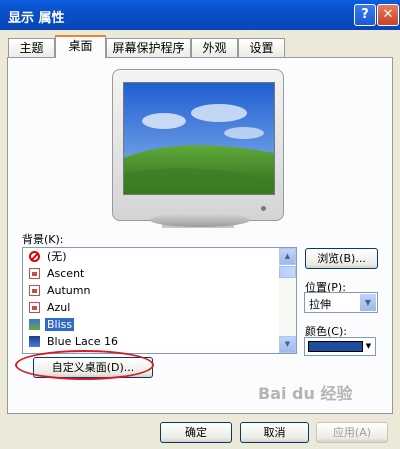 The width and height of the screenshot is (400, 449). Describe the element at coordinates (159, 273) in the screenshot. I see `list-item: Ascent` at that location.